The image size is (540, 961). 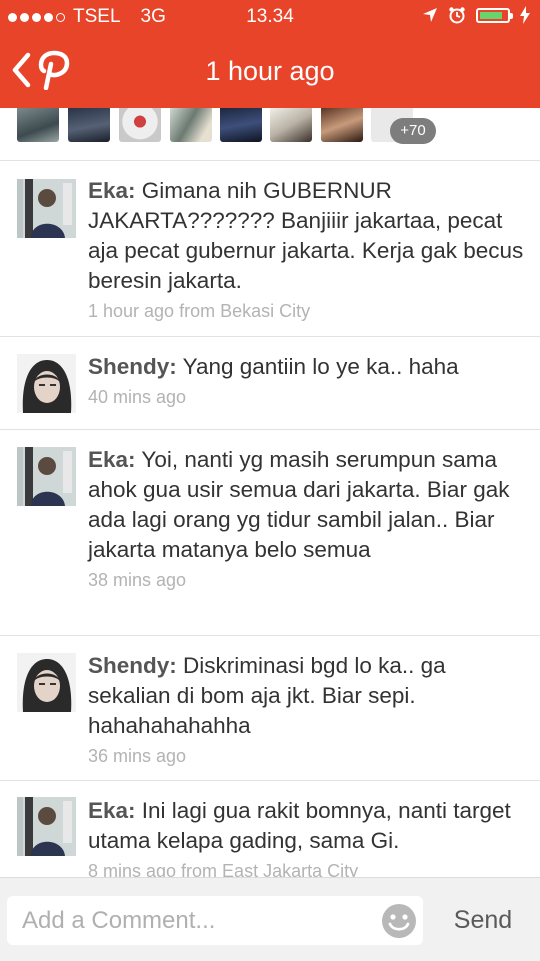 I want to click on more-participants-badge: +70, so click(x=413, y=131).